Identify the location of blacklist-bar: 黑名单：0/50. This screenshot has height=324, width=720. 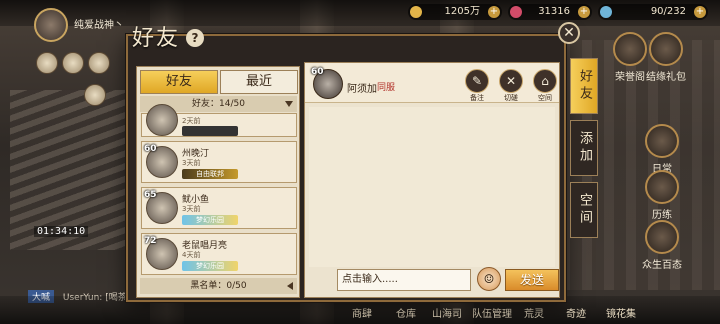
(218, 286).